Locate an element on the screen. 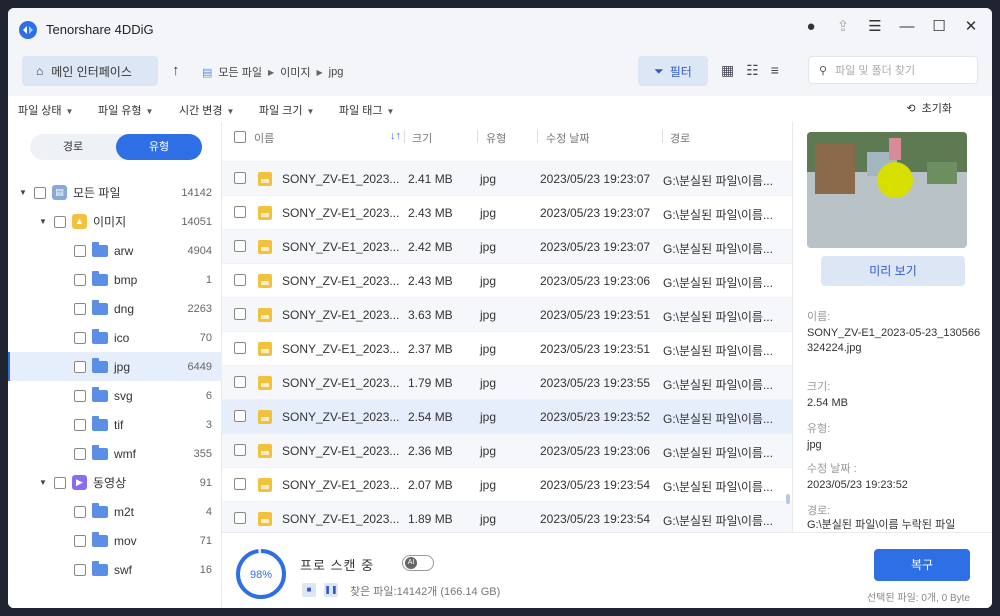  column-name: 이름 is located at coordinates (264, 138).